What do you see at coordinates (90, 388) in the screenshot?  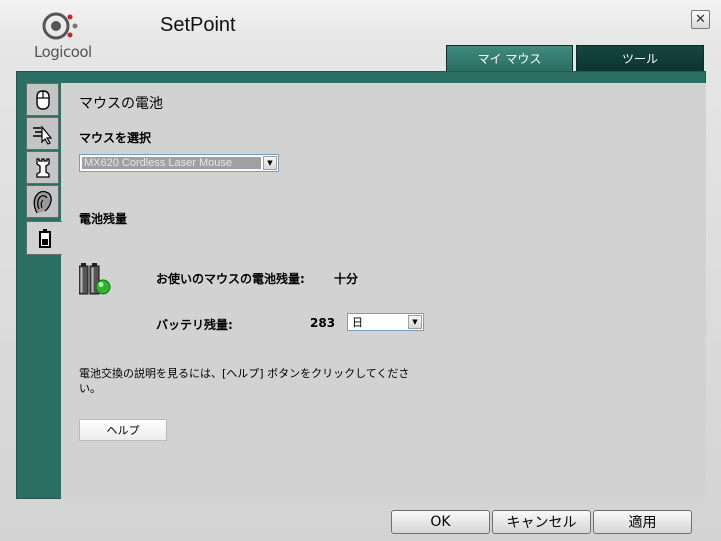 I see `instructions-line-2: い。` at bounding box center [90, 388].